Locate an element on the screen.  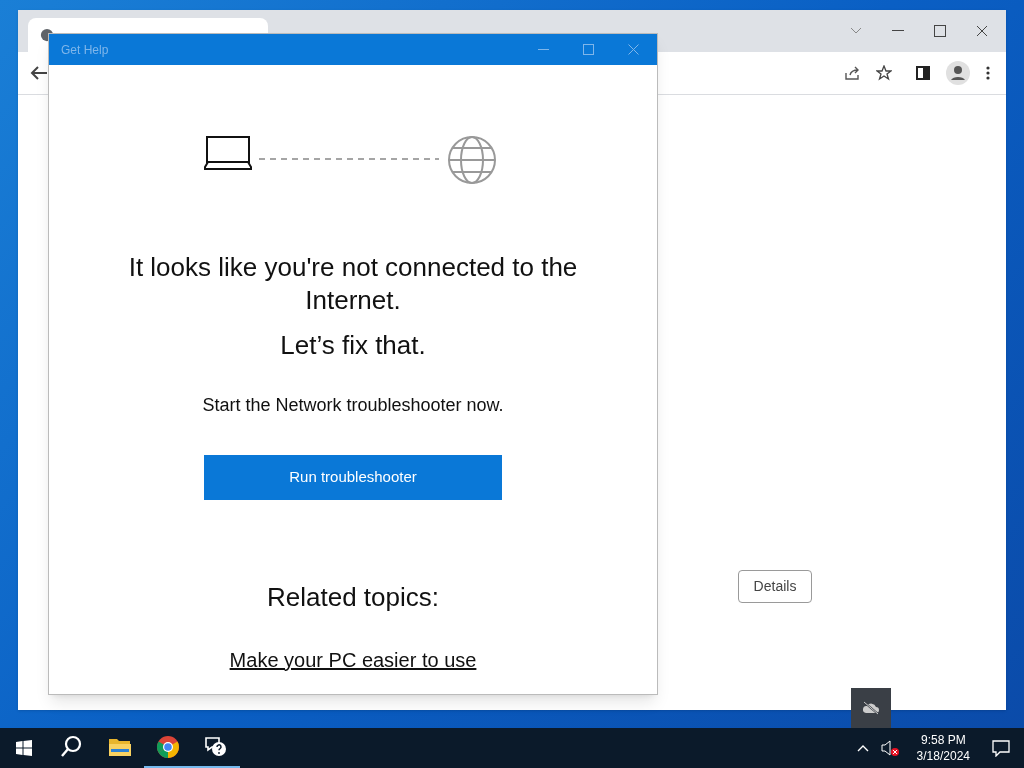
related-topics-heading: Related topics: is located at coordinates (353, 597).